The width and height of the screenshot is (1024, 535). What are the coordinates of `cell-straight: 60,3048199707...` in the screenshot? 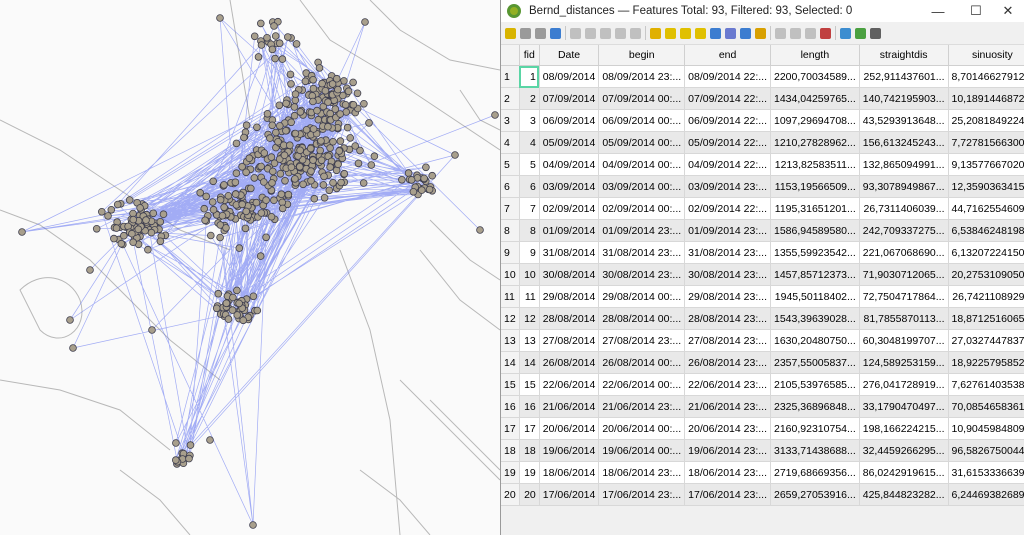 It's located at (904, 340).